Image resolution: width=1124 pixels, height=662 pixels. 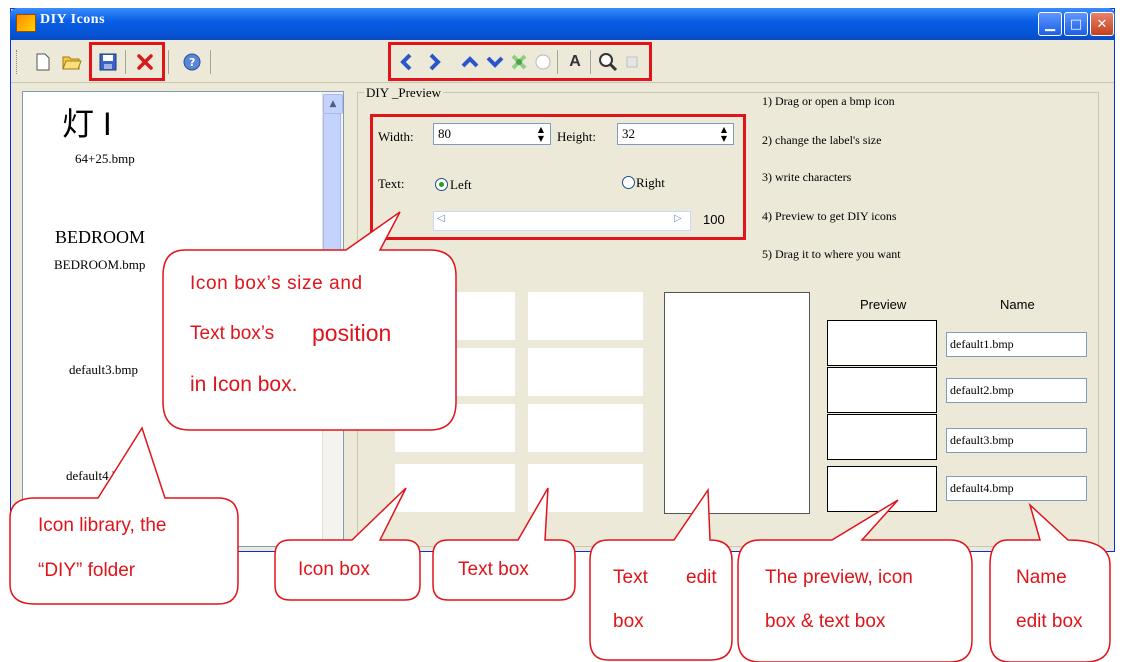 I want to click on callout-size-line3: position, so click(x=352, y=333).